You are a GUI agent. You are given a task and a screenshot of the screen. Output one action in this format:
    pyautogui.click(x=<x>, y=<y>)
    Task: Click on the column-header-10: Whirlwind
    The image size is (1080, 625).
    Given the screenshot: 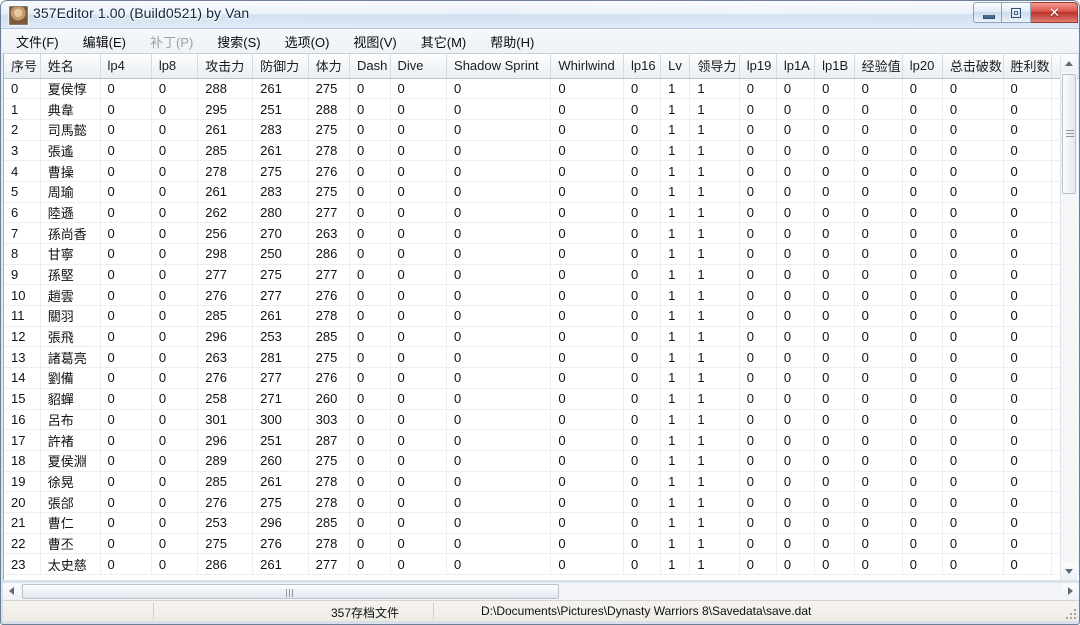 What is the action you would take?
    pyautogui.click(x=587, y=66)
    